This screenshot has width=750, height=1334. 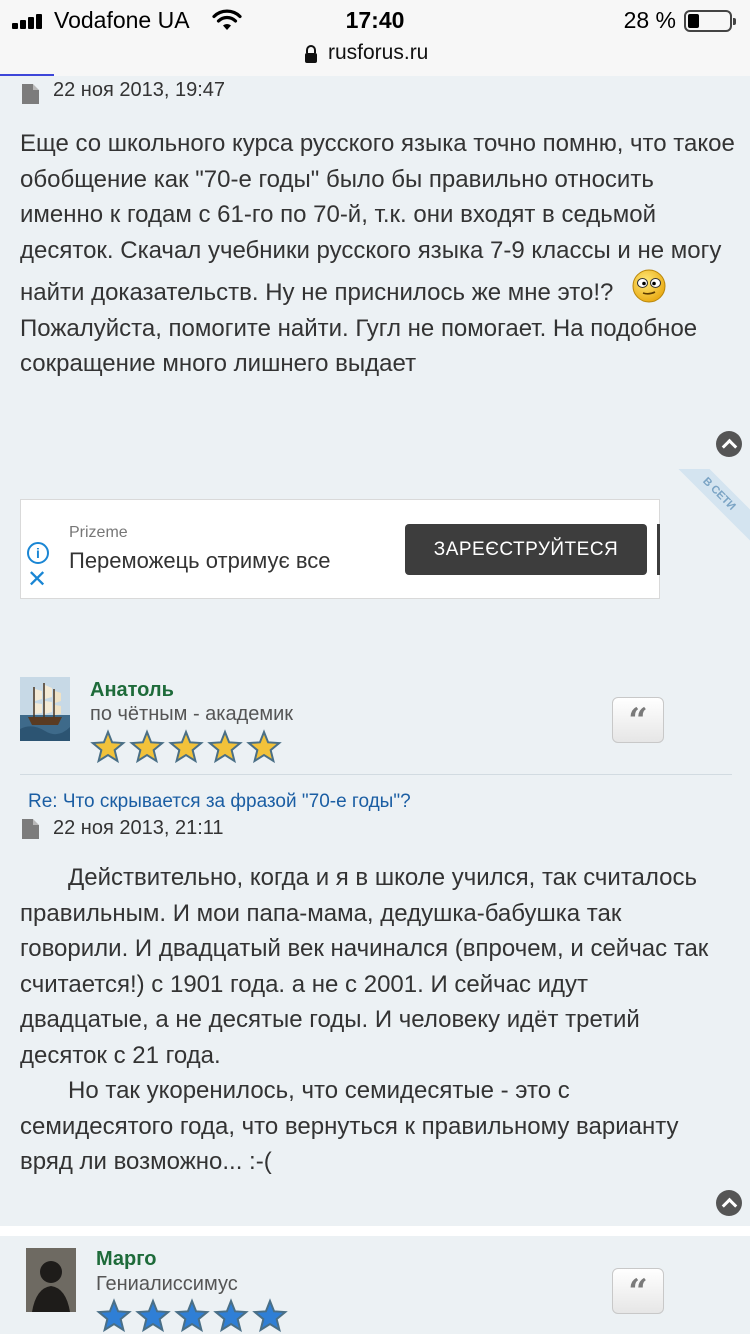 I want to click on url-text: rusforus.ru, so click(x=378, y=53).